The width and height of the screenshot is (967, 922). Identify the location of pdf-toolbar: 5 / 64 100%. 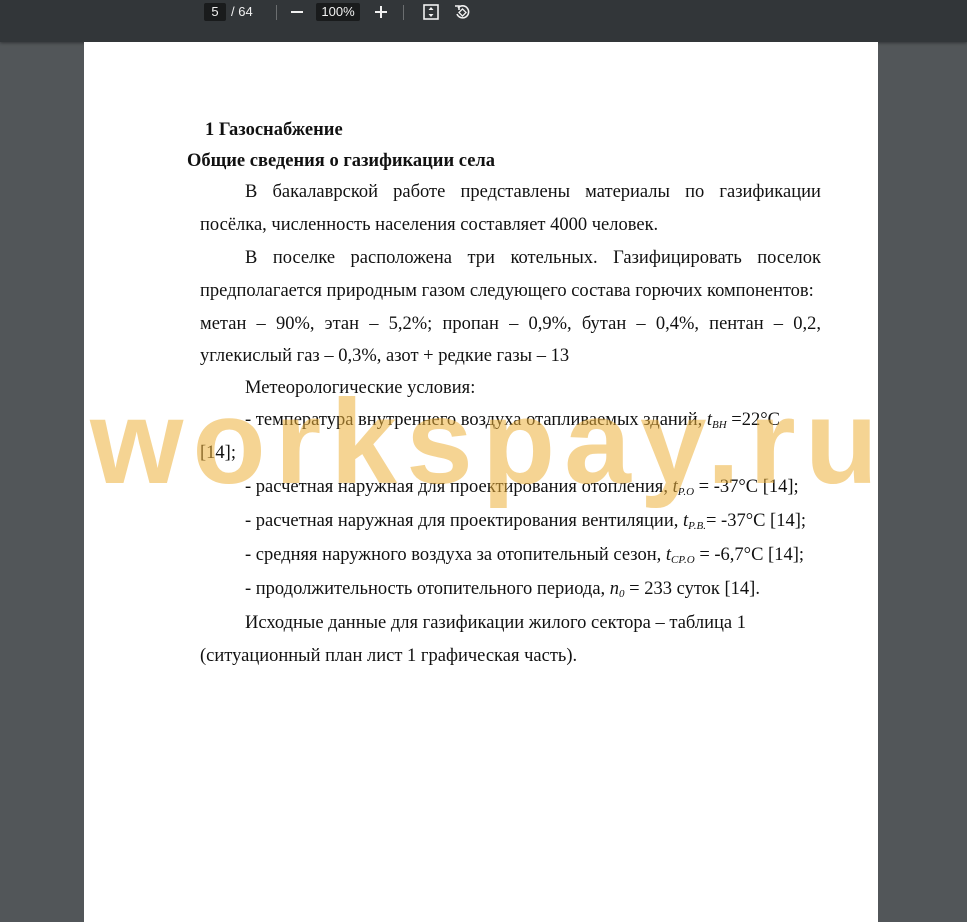
(483, 21).